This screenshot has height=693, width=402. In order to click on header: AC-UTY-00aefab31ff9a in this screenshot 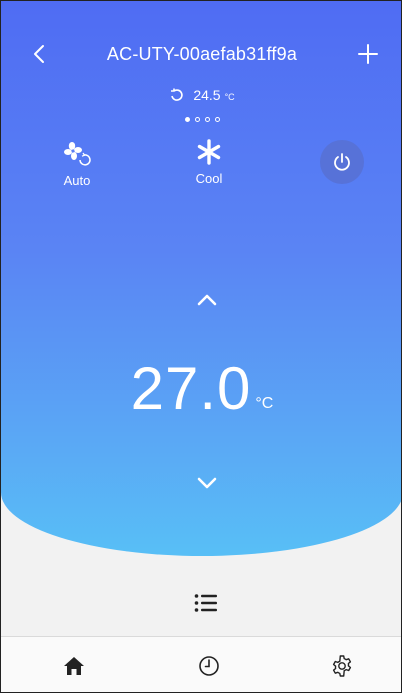, I will do `click(201, 54)`.